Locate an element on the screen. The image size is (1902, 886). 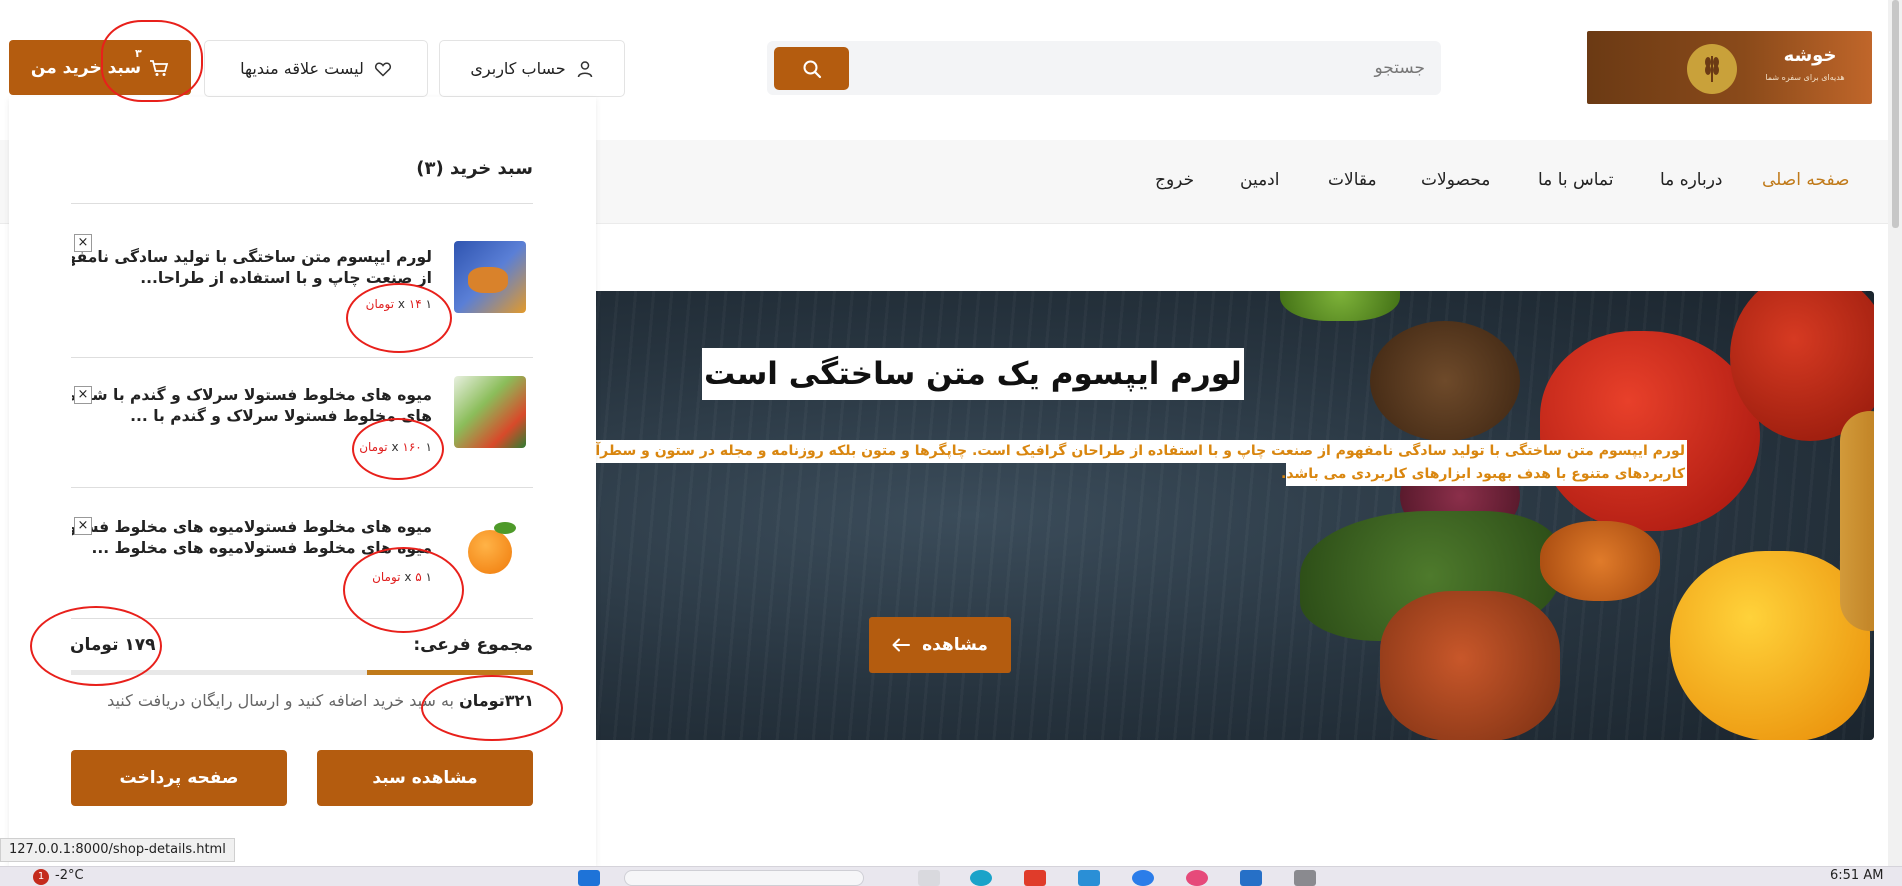
wishlist-button: لیست علاقه مندیها is located at coordinates (316, 68).